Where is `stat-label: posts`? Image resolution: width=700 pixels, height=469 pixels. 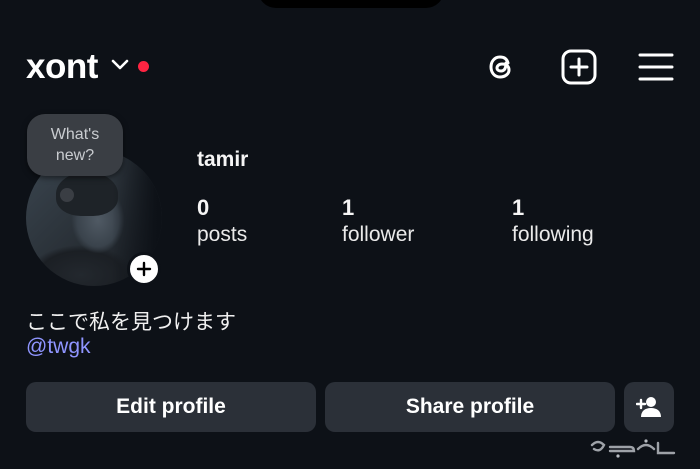 stat-label: posts is located at coordinates (222, 234).